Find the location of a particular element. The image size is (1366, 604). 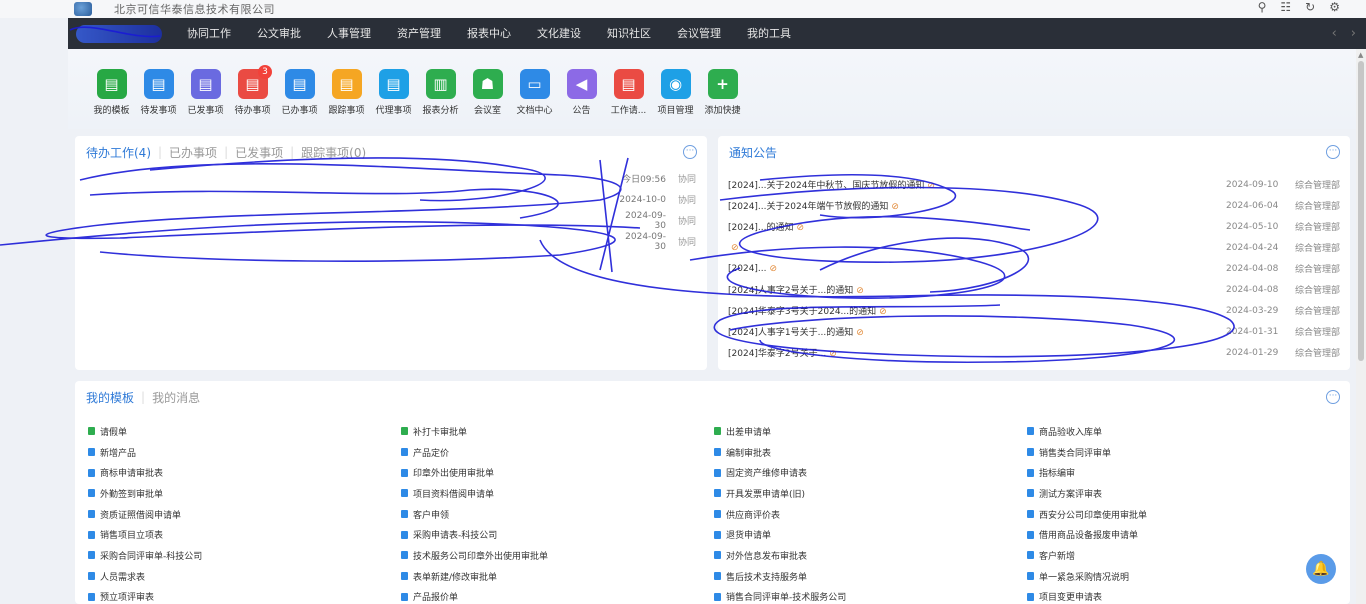

shortcut-item: ▤ 已办事项 is located at coordinates (299, 99).